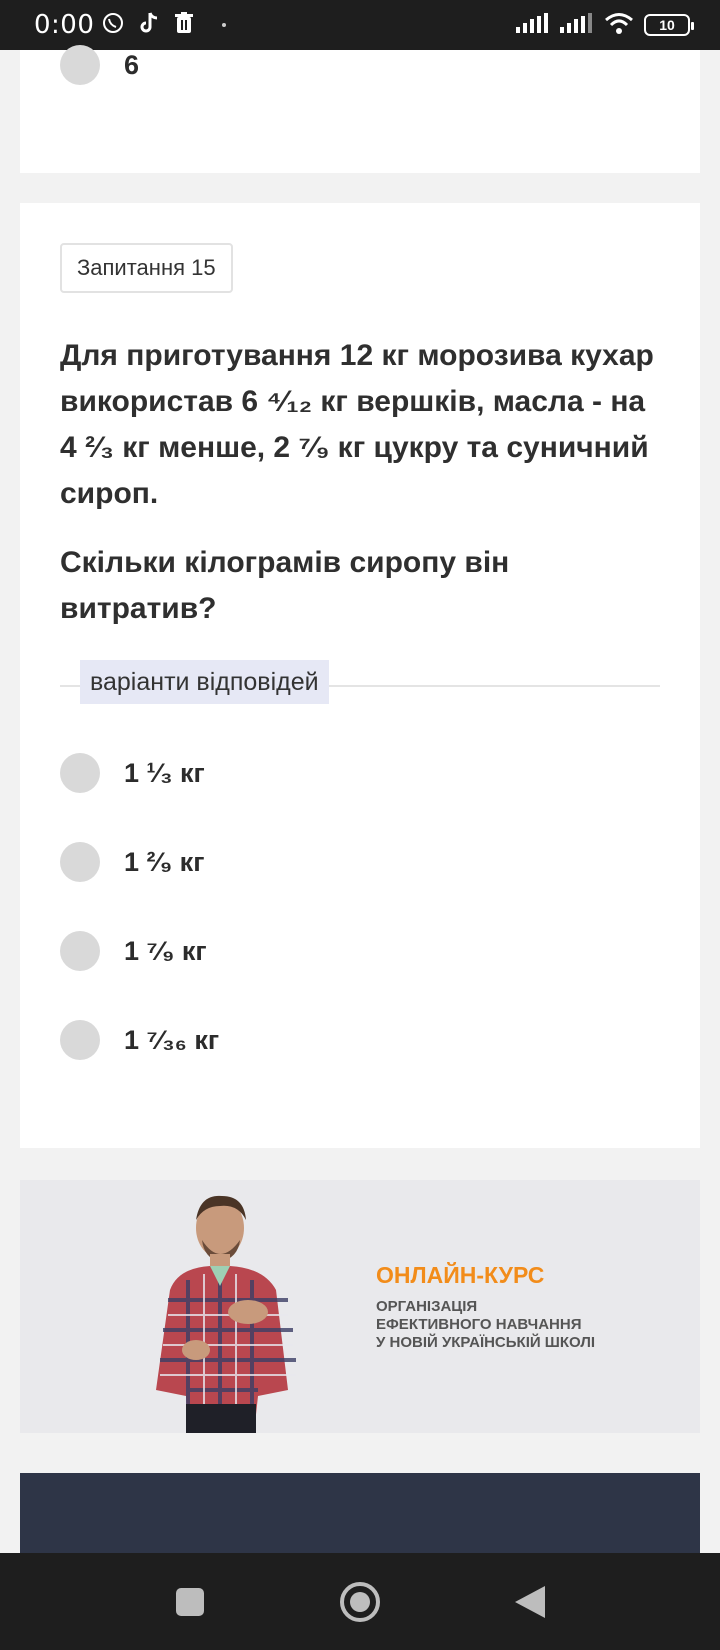  I want to click on answer-option: 1 ²⁄₉ кг, so click(132, 862).